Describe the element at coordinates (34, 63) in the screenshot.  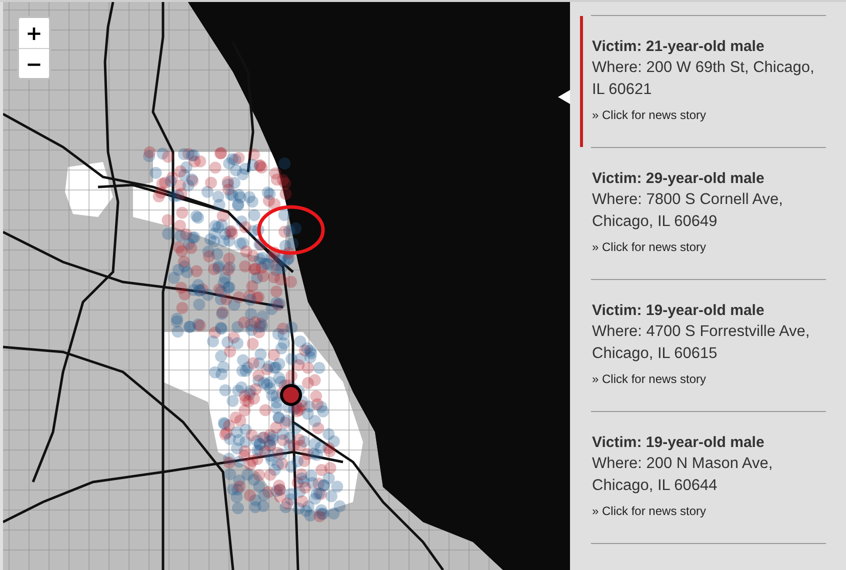
I see `zoom-out-button: −` at that location.